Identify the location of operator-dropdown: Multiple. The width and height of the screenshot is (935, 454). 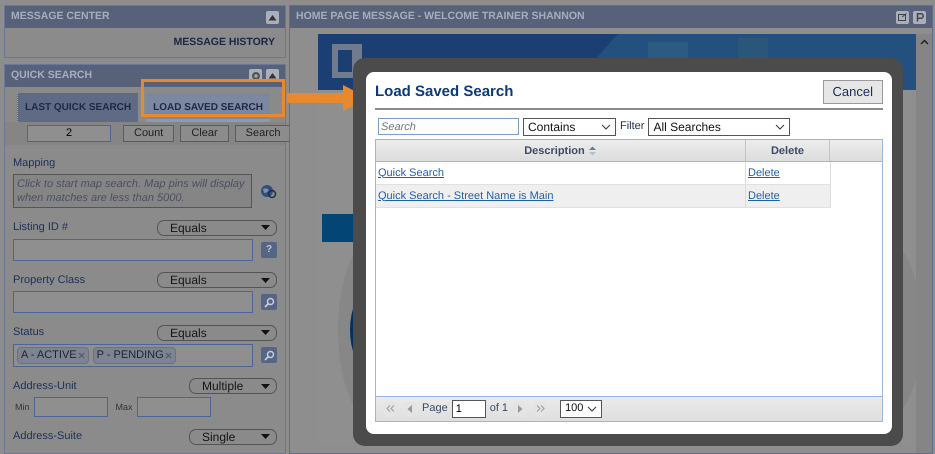
(233, 386).